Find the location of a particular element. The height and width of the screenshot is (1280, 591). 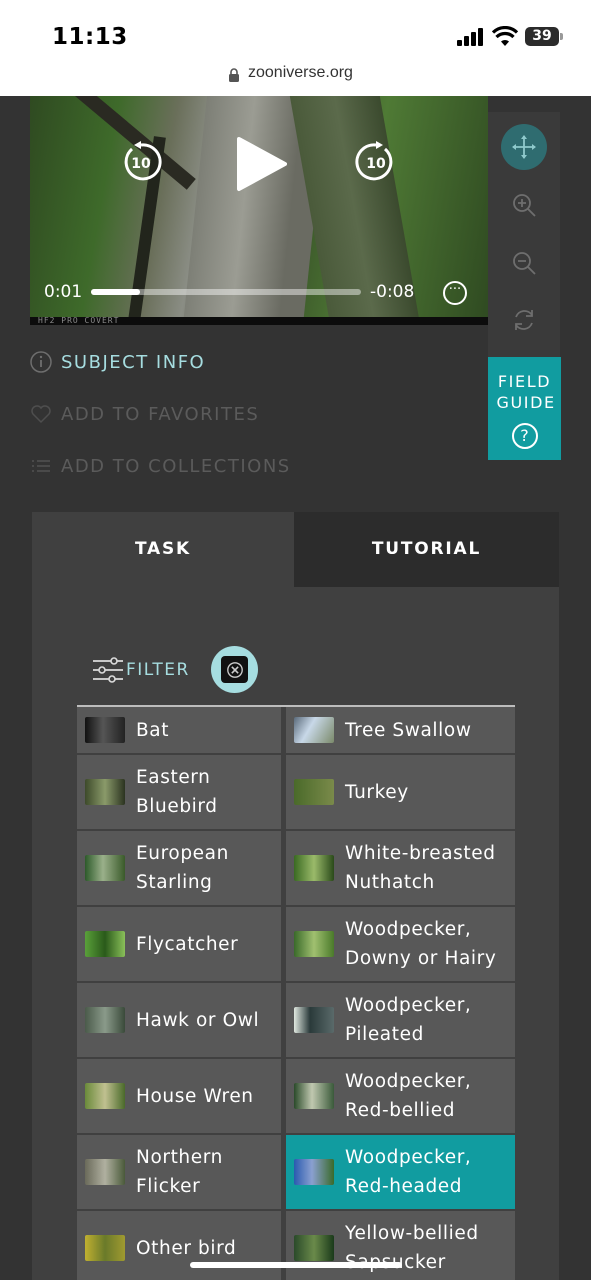

tab-task: TASK is located at coordinates (163, 549).